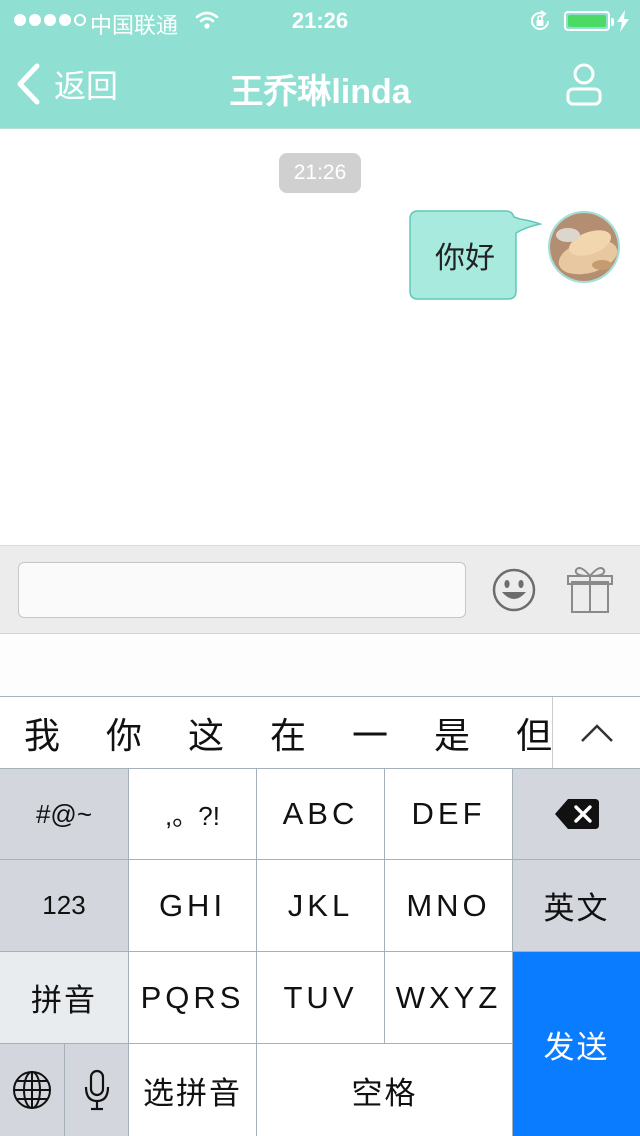 This screenshot has width=640, height=1136. What do you see at coordinates (320, 20) in the screenshot?
I see `status-bar: 中国联通 21:26` at bounding box center [320, 20].